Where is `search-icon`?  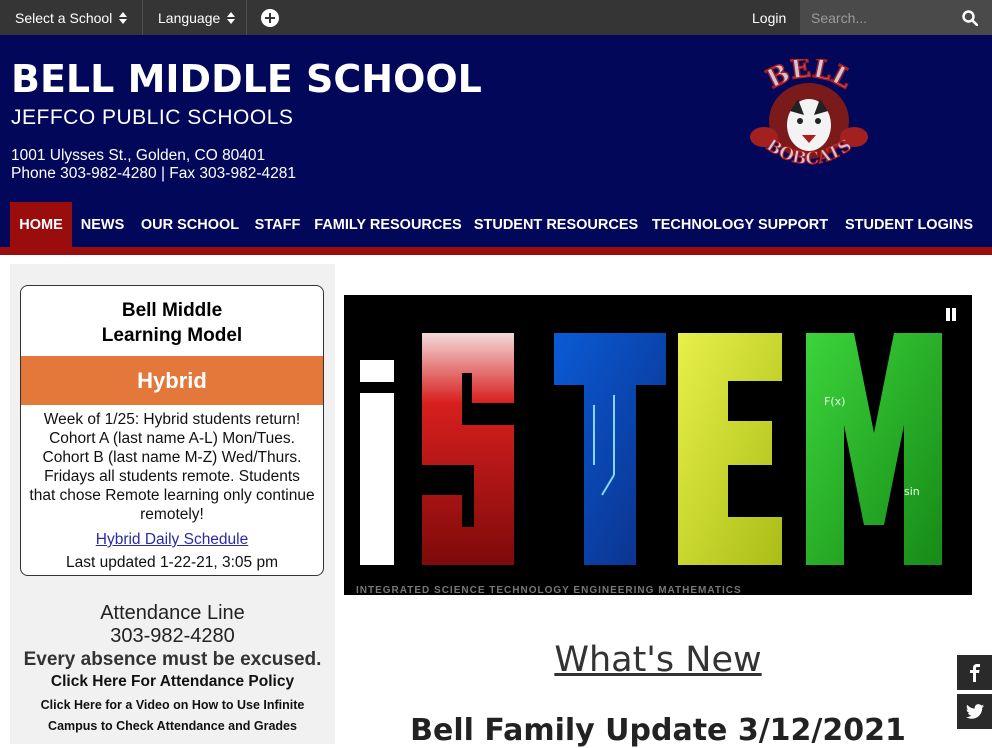 search-icon is located at coordinates (970, 18).